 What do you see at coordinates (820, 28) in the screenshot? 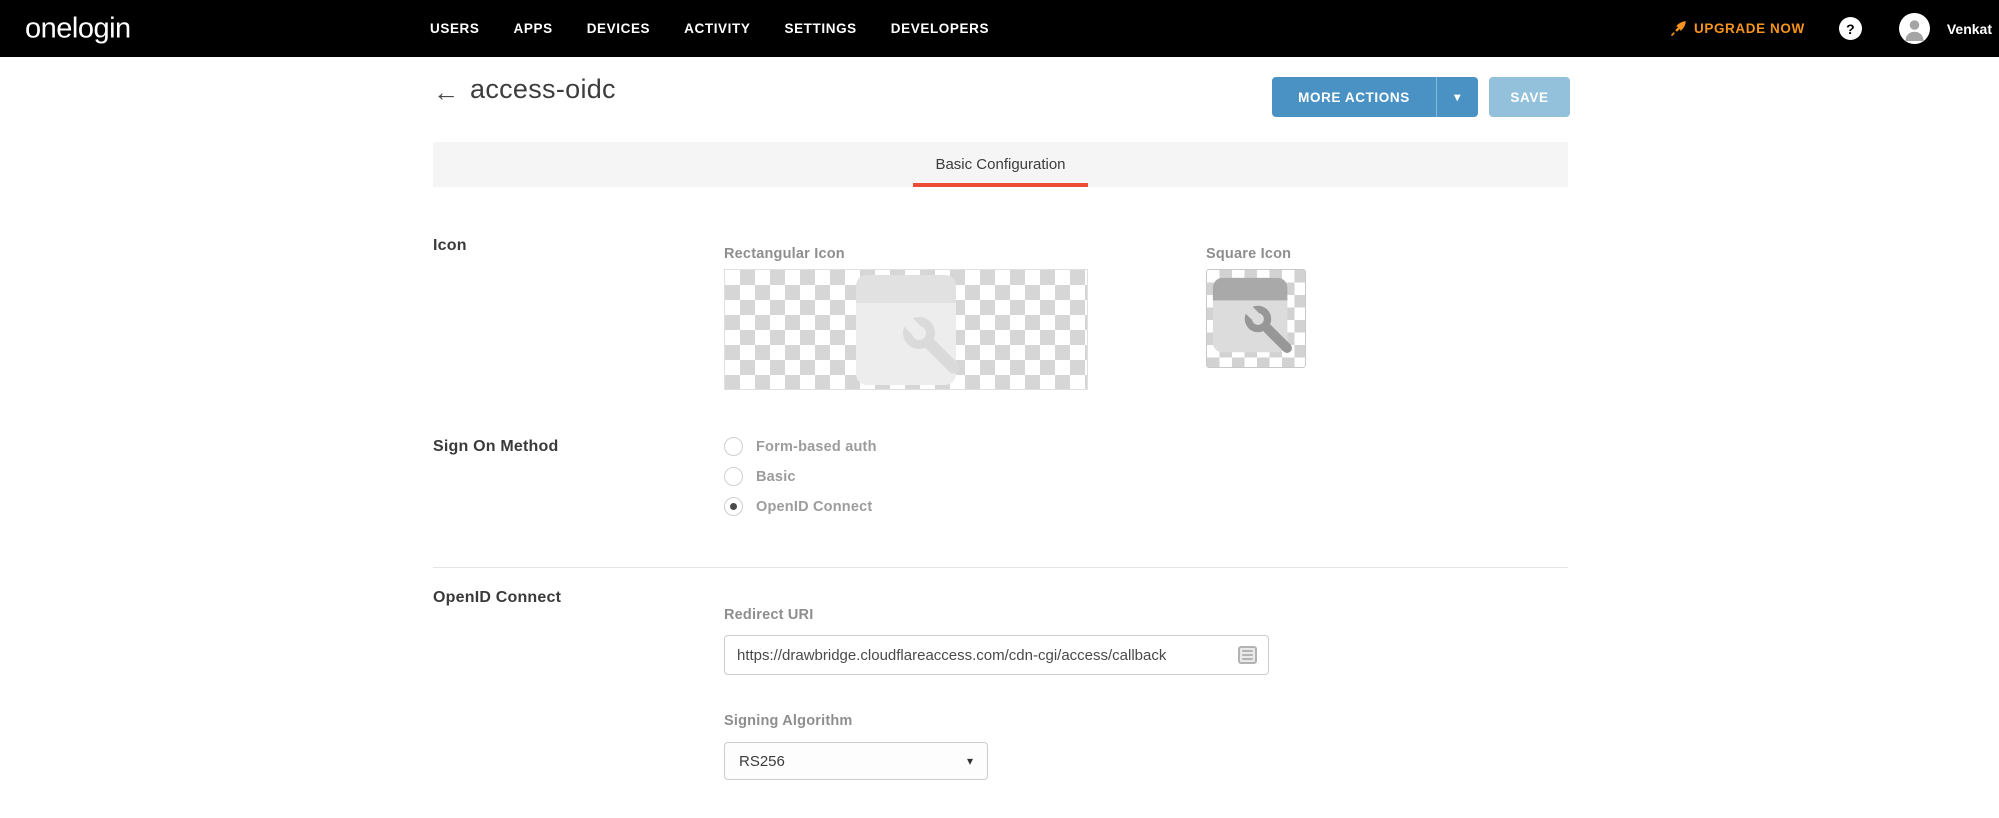
I see `nav-settings: SETTINGS` at bounding box center [820, 28].